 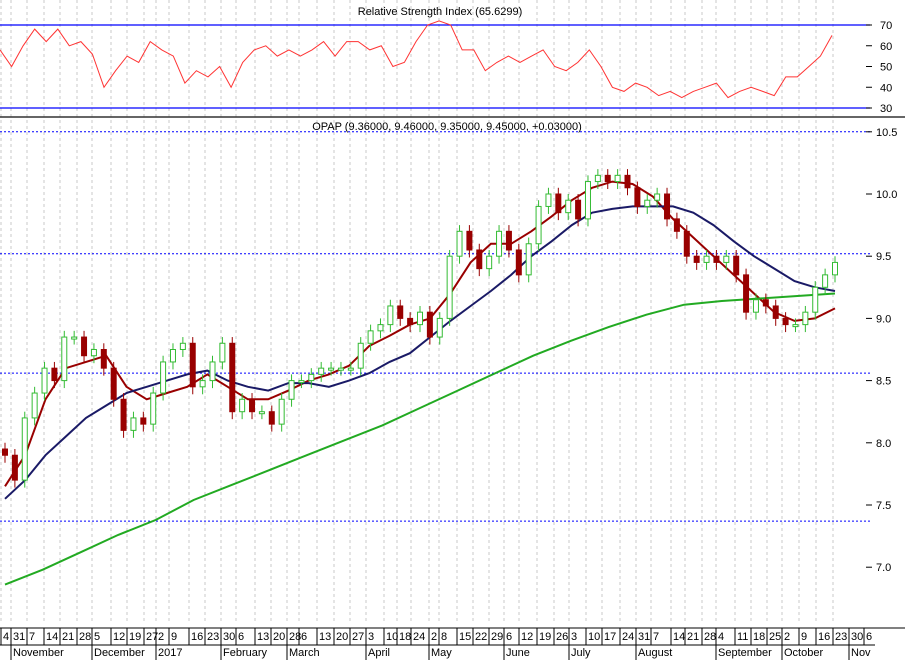 I want to click on day-label: 15, so click(x=465, y=637).